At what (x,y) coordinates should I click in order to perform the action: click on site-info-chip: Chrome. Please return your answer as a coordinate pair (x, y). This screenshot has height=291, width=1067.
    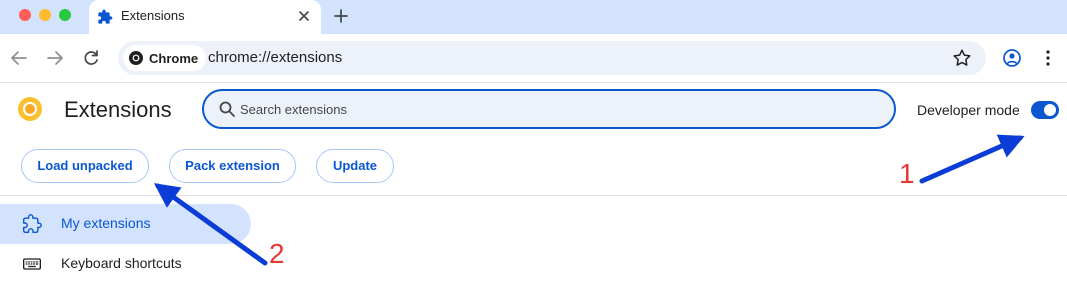
    Looking at the image, I should click on (165, 58).